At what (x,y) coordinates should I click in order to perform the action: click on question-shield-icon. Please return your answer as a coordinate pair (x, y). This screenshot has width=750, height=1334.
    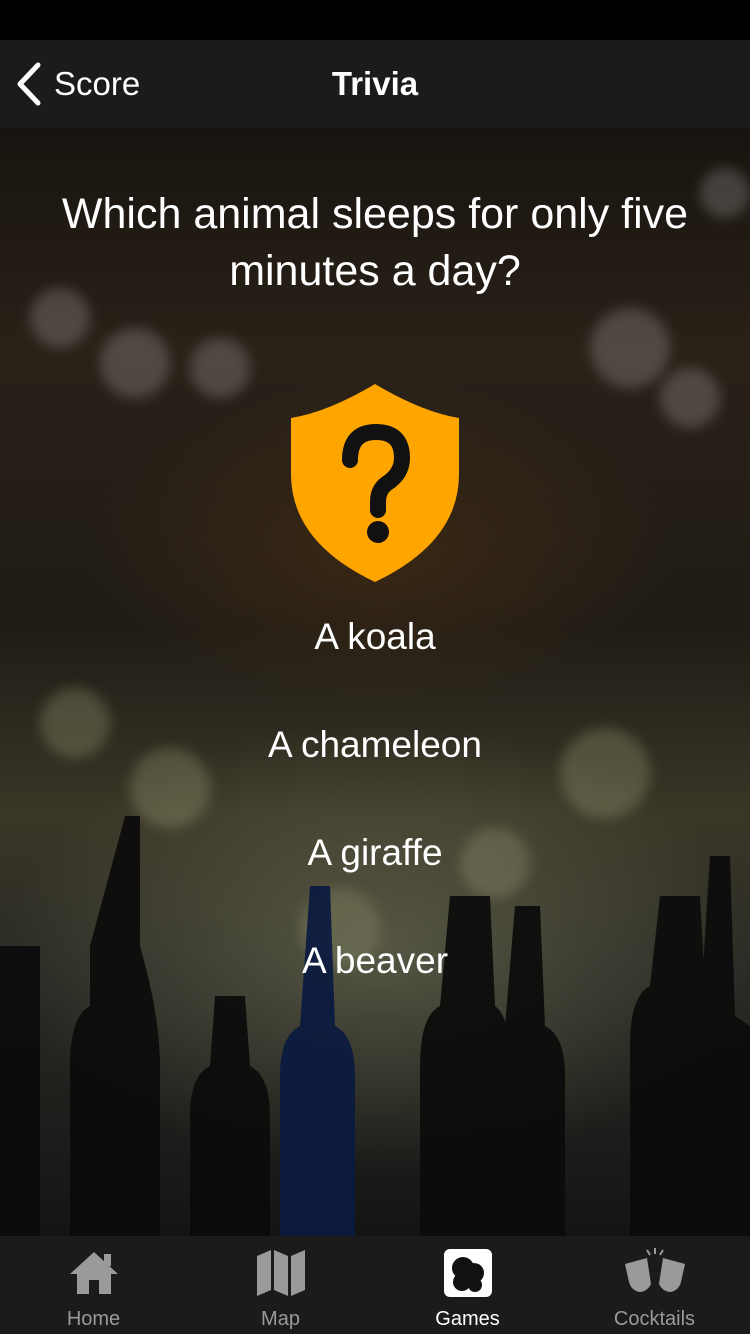
    Looking at the image, I should click on (375, 483).